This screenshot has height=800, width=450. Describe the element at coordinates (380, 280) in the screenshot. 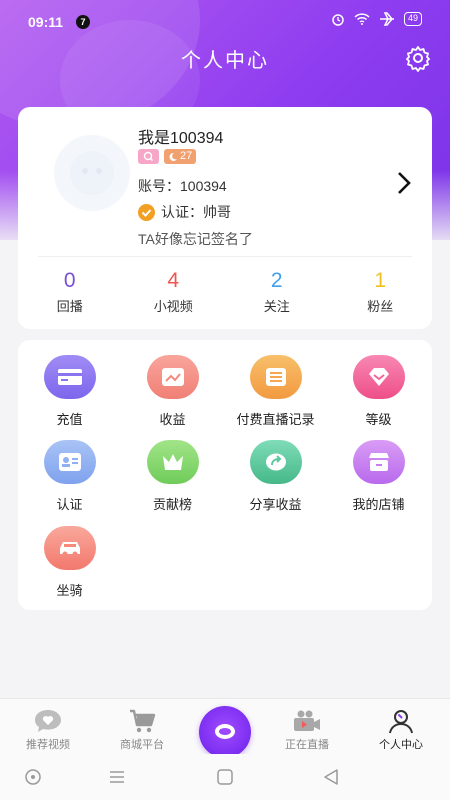

I see `stat-value: 1` at that location.